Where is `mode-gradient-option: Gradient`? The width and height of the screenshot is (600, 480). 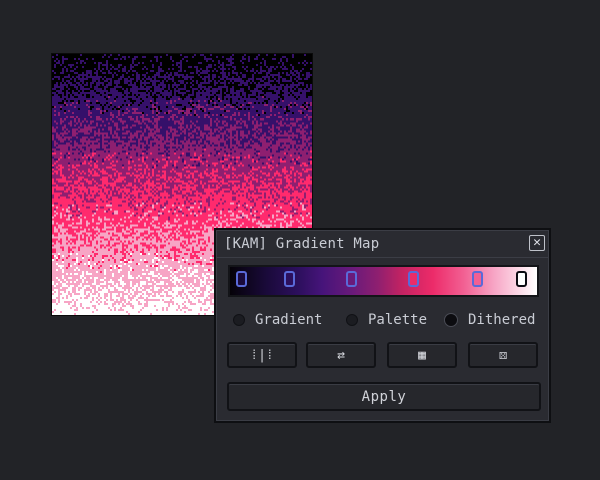
mode-gradient-option: Gradient is located at coordinates (277, 320).